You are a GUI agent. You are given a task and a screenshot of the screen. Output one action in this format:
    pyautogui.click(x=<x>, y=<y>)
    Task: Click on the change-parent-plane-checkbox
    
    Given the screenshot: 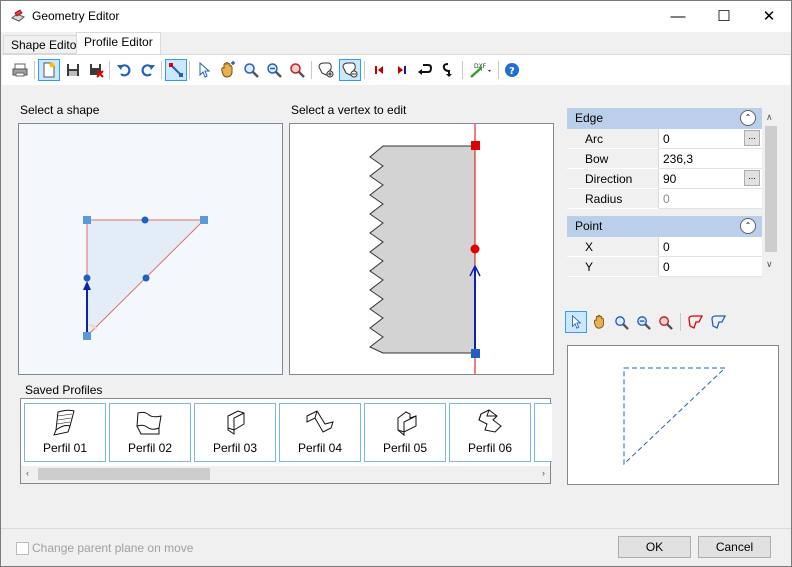 What is the action you would take?
    pyautogui.click(x=22, y=548)
    